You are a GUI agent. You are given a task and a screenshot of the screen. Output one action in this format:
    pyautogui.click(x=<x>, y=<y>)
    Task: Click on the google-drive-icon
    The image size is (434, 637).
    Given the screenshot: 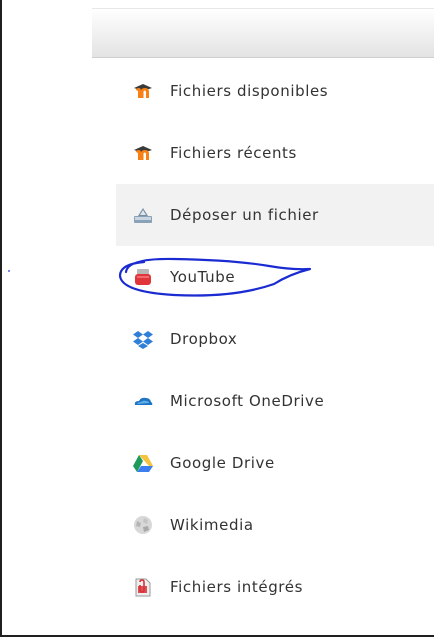 What is the action you would take?
    pyautogui.click(x=143, y=463)
    